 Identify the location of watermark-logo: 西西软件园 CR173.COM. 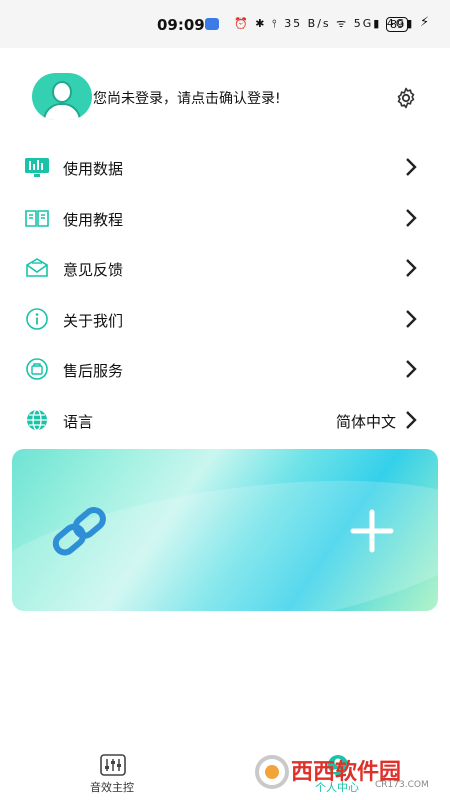
(350, 773).